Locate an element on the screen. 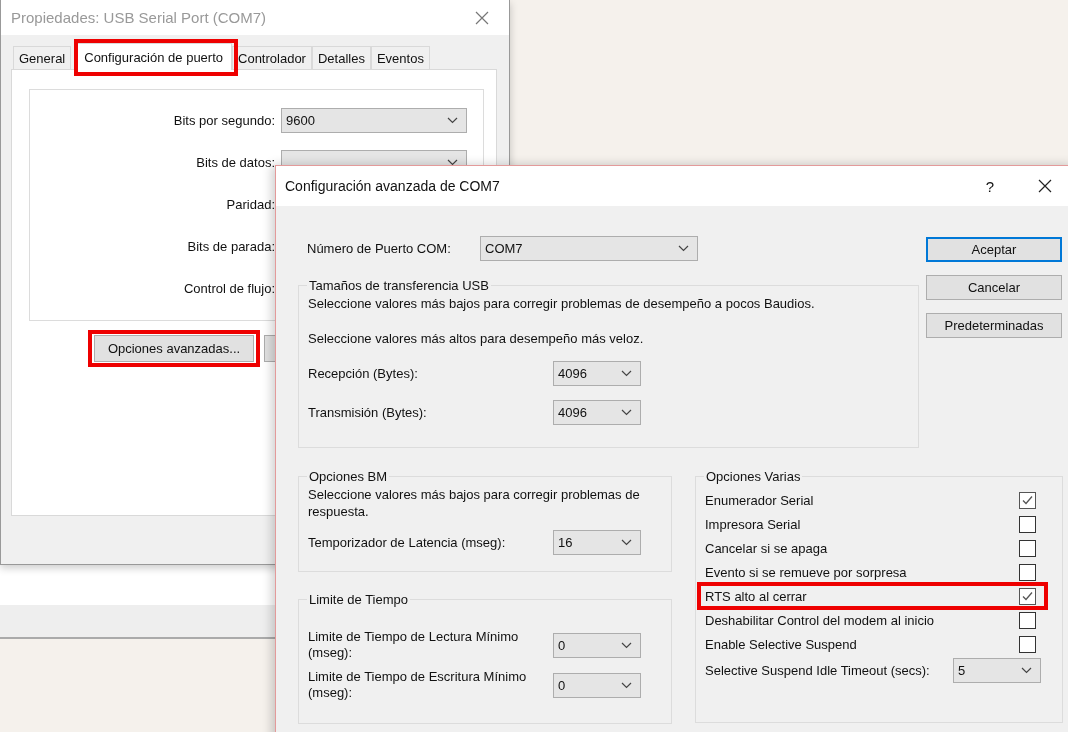  tab: Configuración de puerto is located at coordinates (153, 56).